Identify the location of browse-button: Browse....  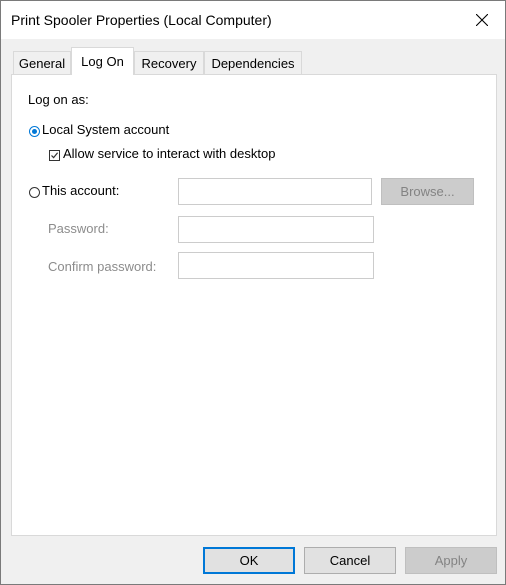
(427, 191).